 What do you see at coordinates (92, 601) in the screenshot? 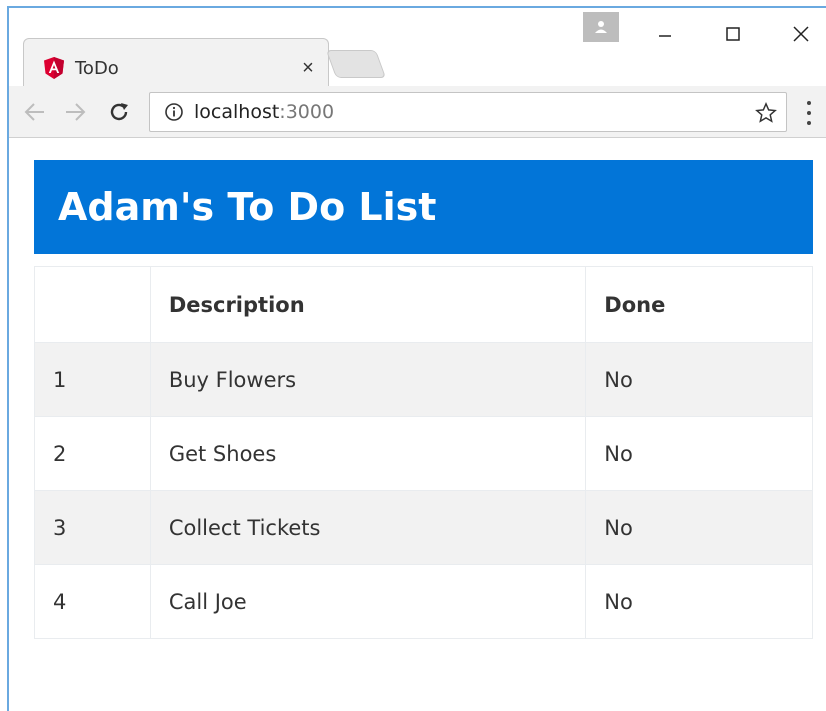
I see `row-number: 4` at bounding box center [92, 601].